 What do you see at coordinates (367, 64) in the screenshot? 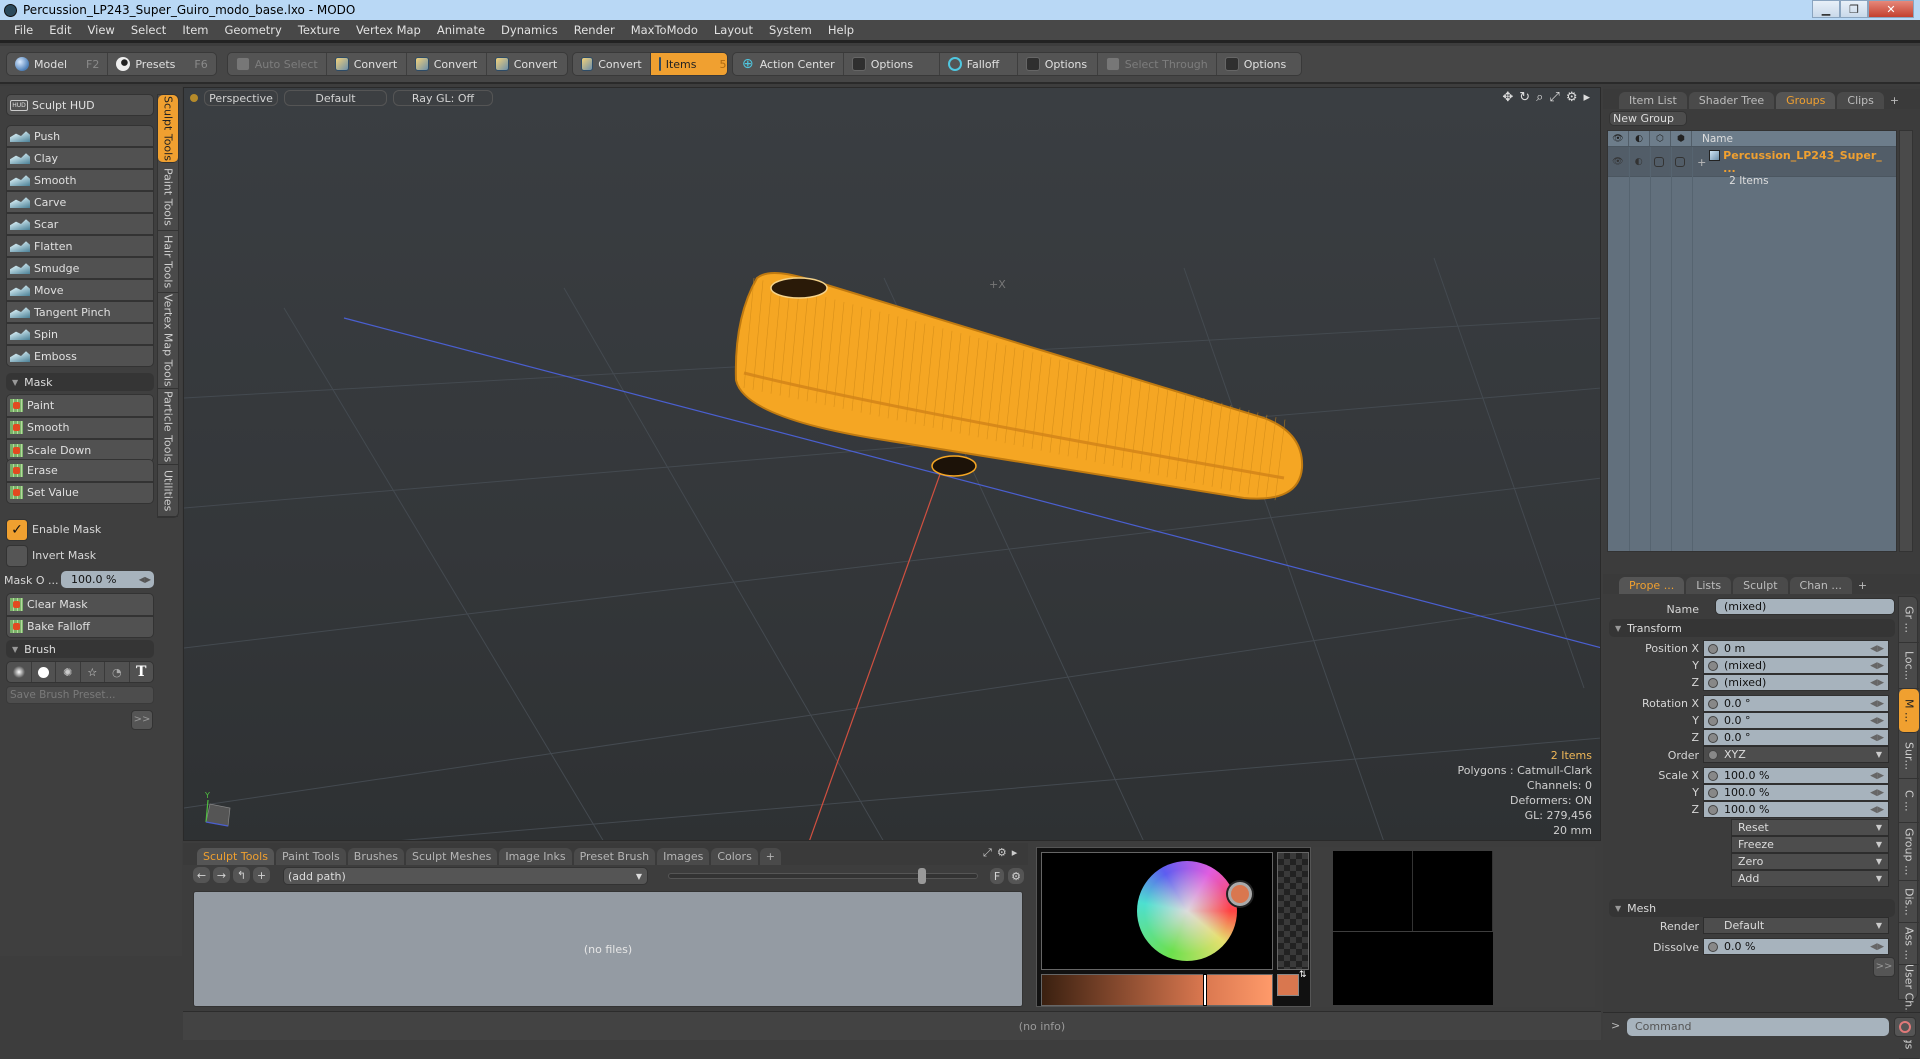
I see `convert-vertices-button: Convert` at bounding box center [367, 64].